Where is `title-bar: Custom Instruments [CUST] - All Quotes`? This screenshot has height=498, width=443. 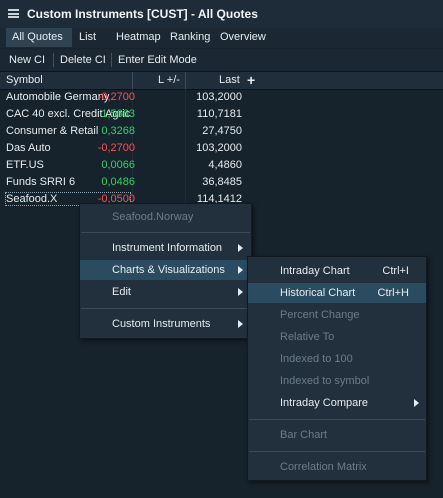 title-bar: Custom Instruments [CUST] - All Quotes is located at coordinates (221, 14).